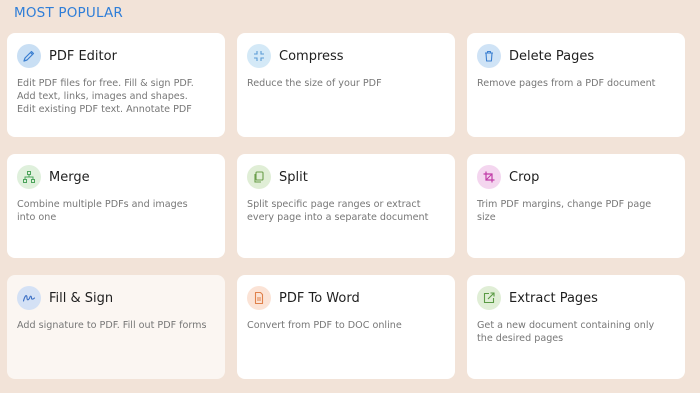  Describe the element at coordinates (314, 83) in the screenshot. I see `tool-description: Reduce the size of your PDF` at that location.